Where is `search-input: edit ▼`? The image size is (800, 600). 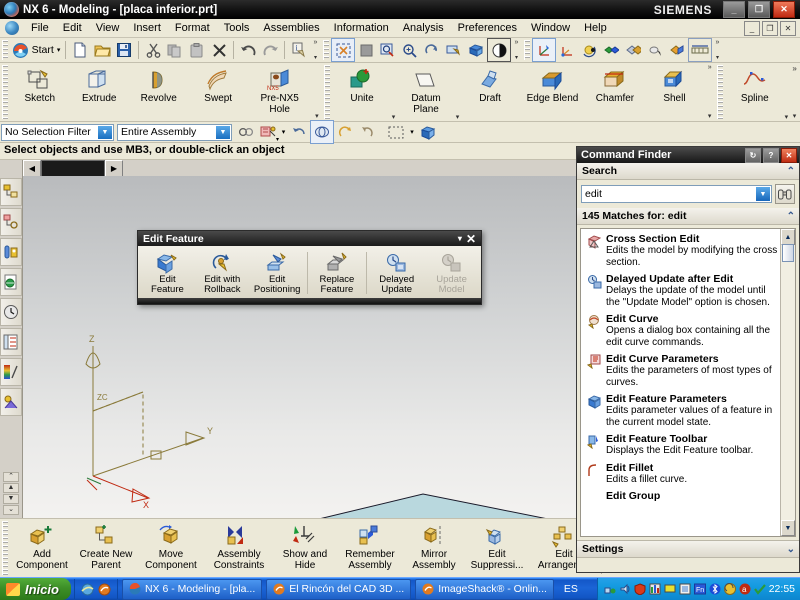 search-input: edit ▼ is located at coordinates (676, 194).